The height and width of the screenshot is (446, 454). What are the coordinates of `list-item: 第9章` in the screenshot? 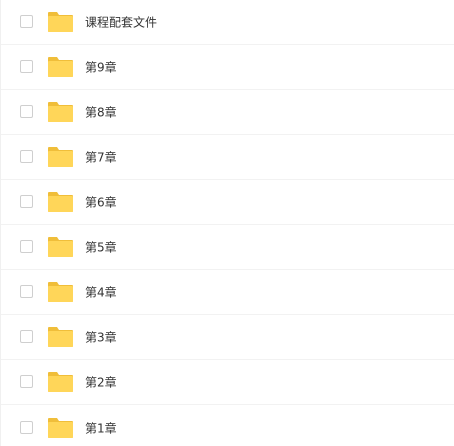 It's located at (227, 67).